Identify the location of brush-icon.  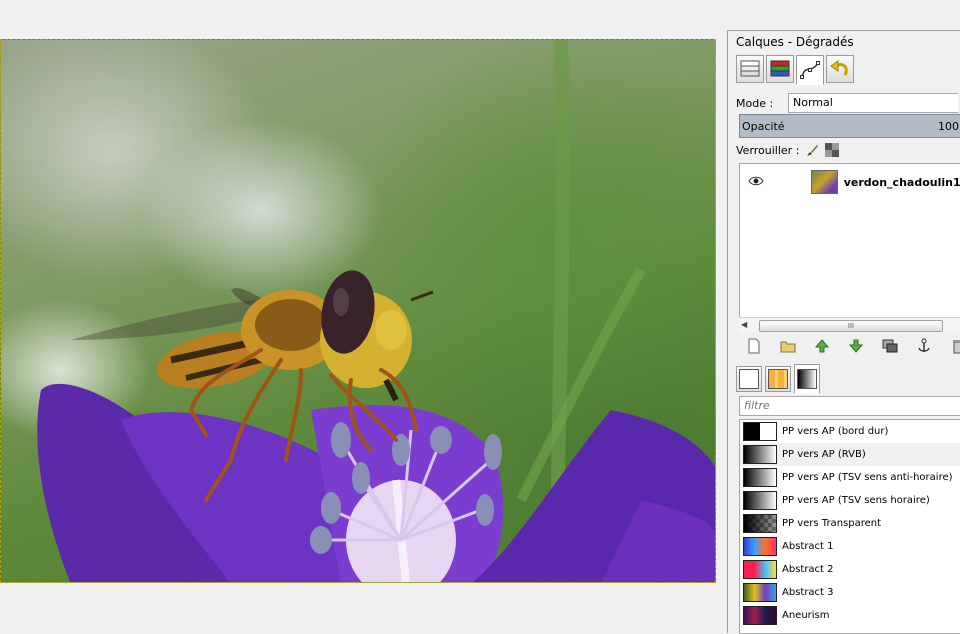
(812, 150).